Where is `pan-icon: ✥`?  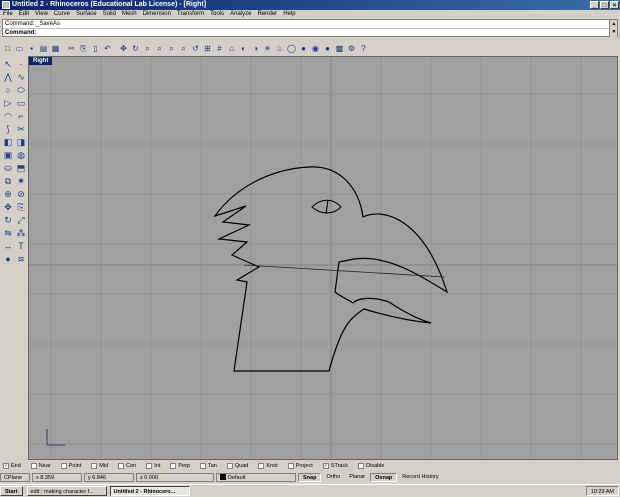 pan-icon: ✥ is located at coordinates (123, 48).